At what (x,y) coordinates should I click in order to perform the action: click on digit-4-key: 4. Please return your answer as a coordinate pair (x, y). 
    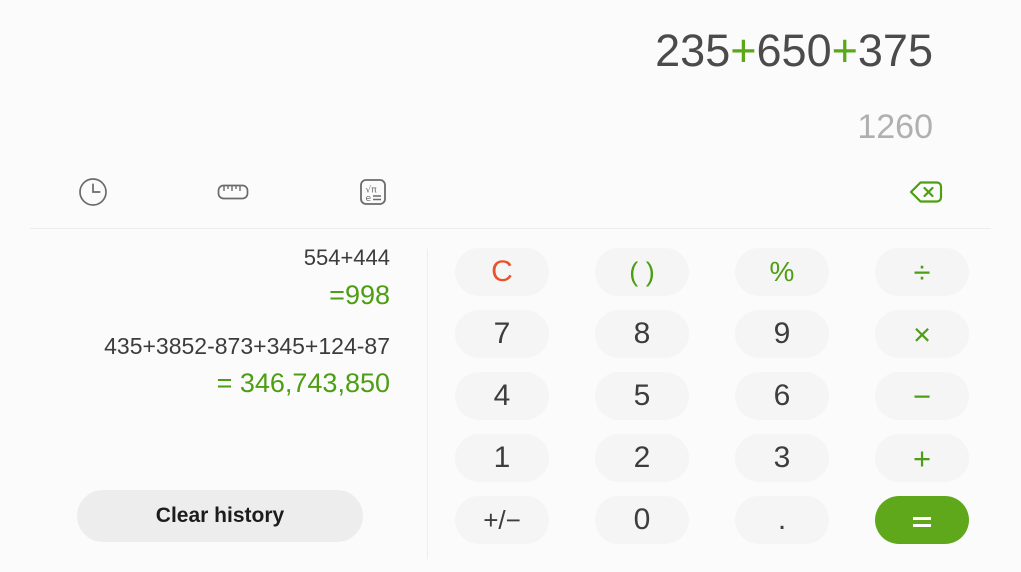
    Looking at the image, I should click on (502, 396).